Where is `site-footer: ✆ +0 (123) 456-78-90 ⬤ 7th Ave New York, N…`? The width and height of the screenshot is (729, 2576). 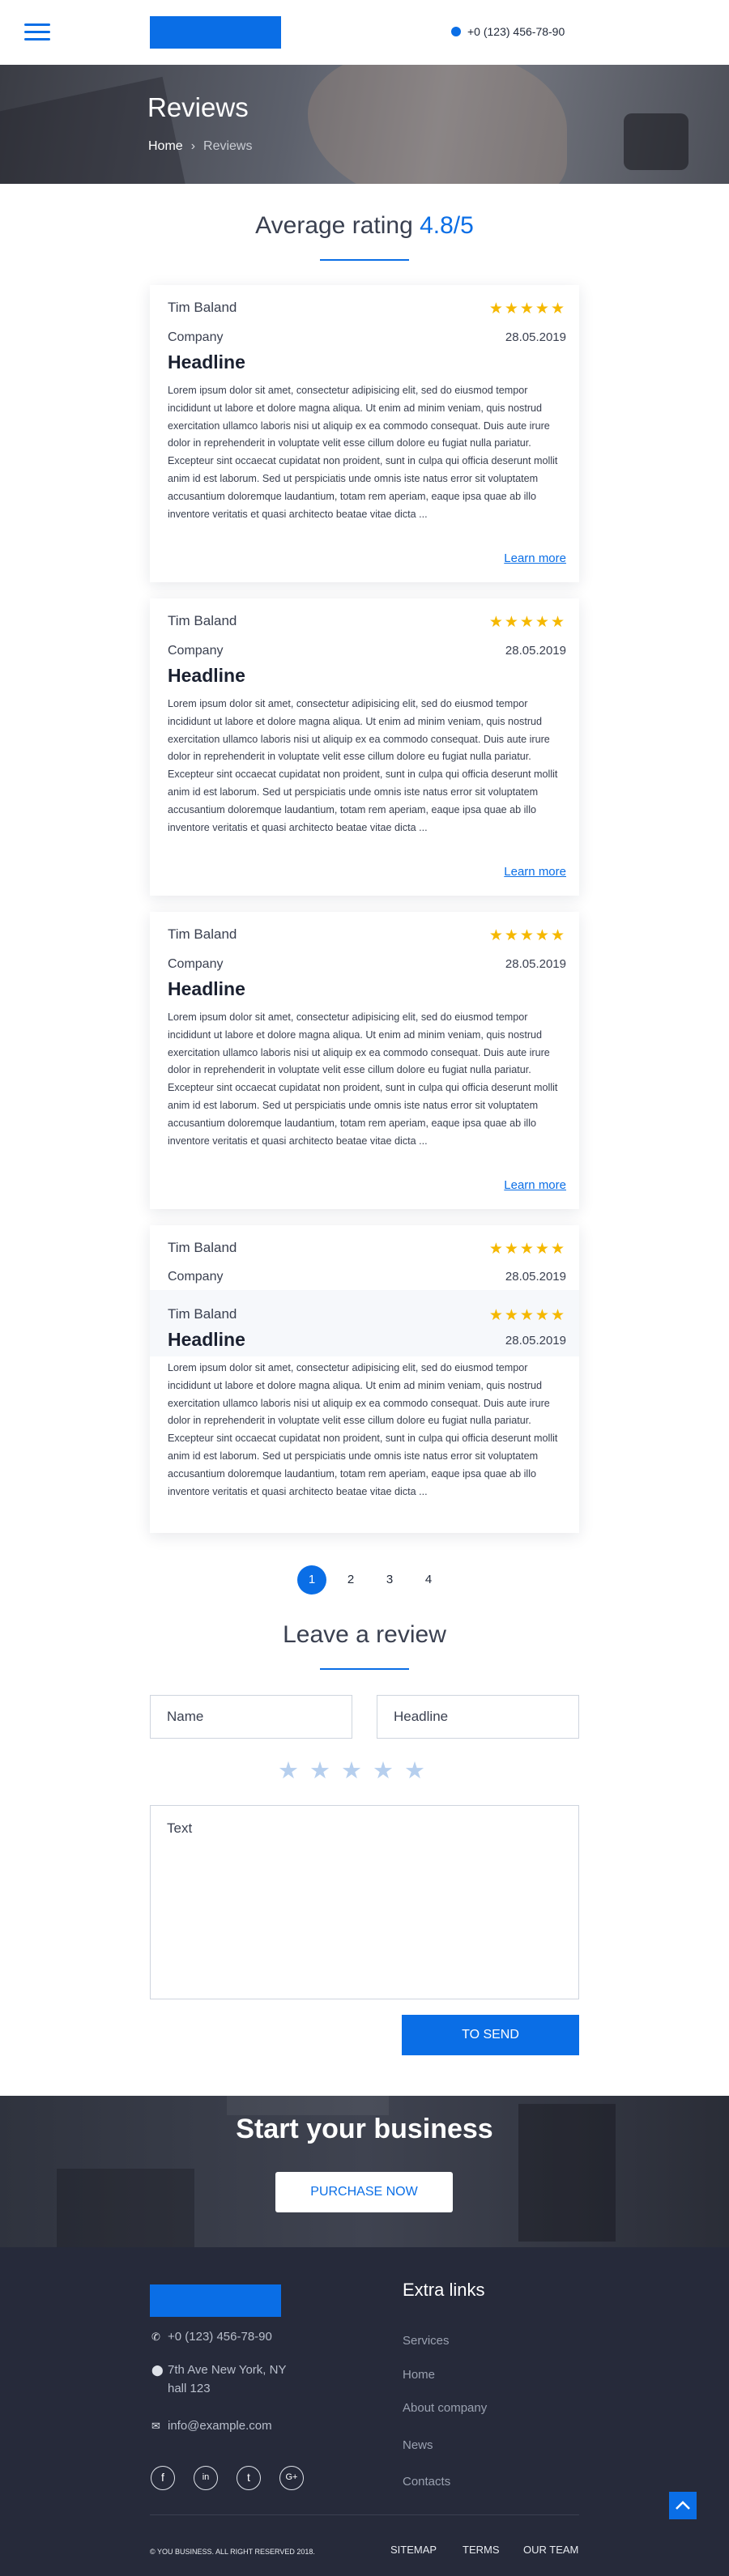
site-footer: ✆ +0 (123) 456-78-90 ⬤ 7th Ave New York, N… is located at coordinates (364, 2411).